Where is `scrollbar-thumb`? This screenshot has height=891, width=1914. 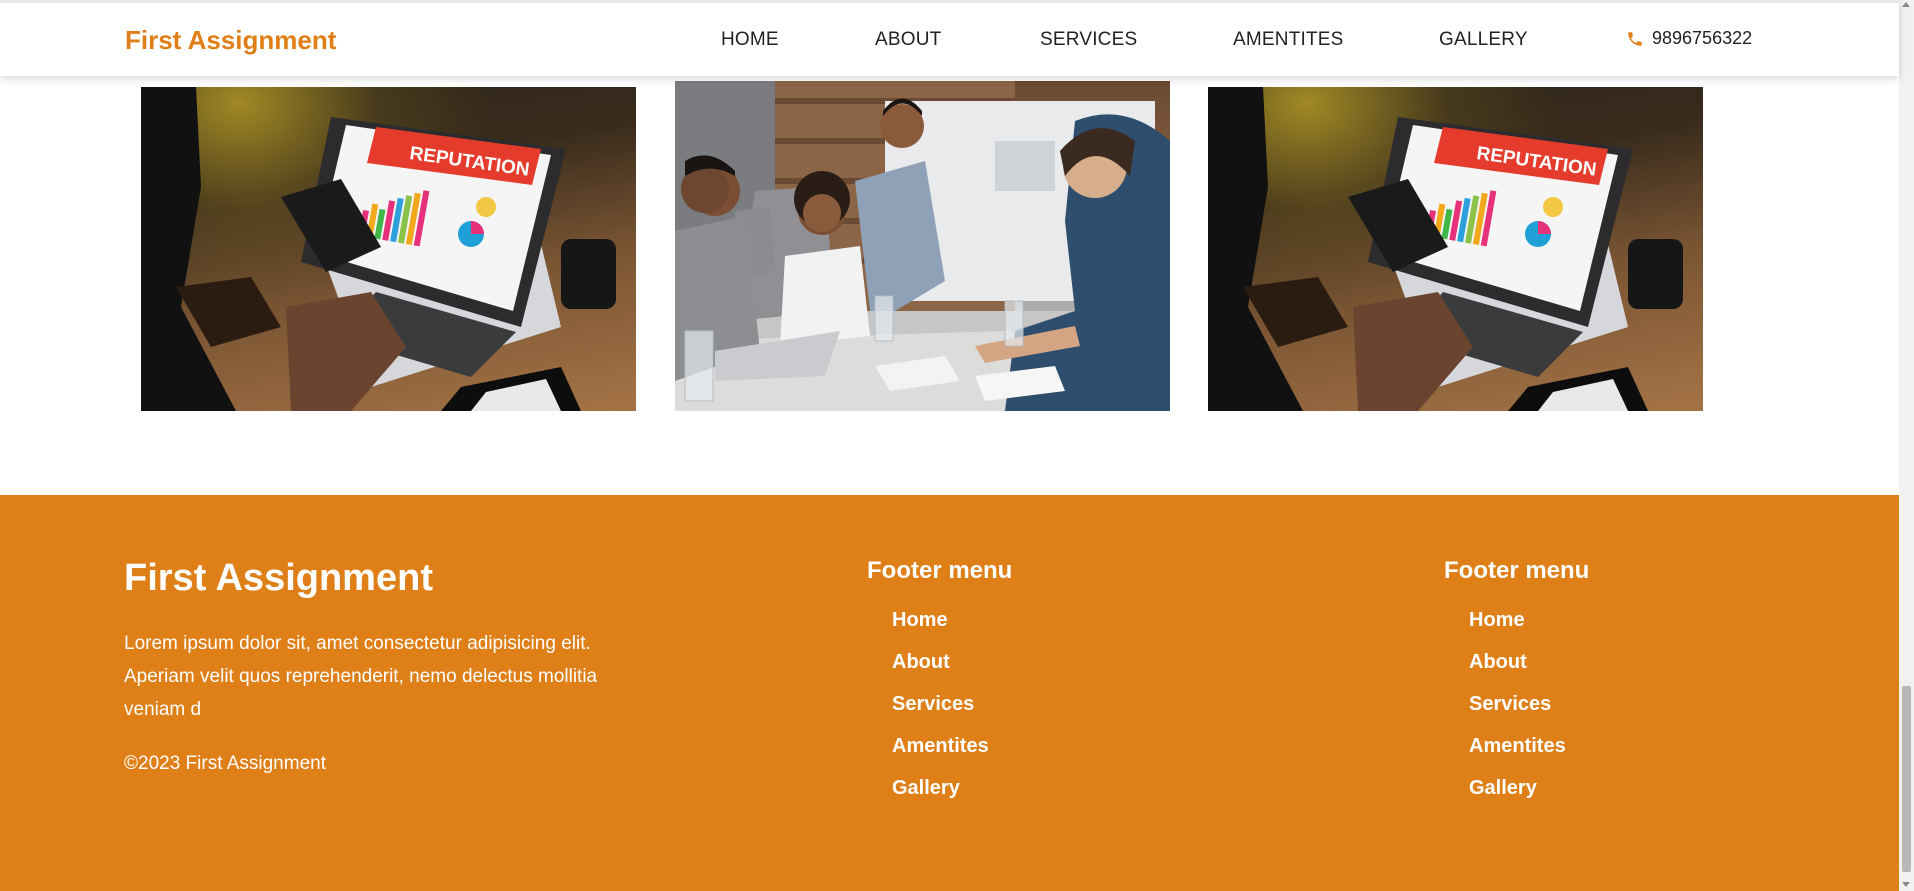
scrollbar-thumb is located at coordinates (1906, 779).